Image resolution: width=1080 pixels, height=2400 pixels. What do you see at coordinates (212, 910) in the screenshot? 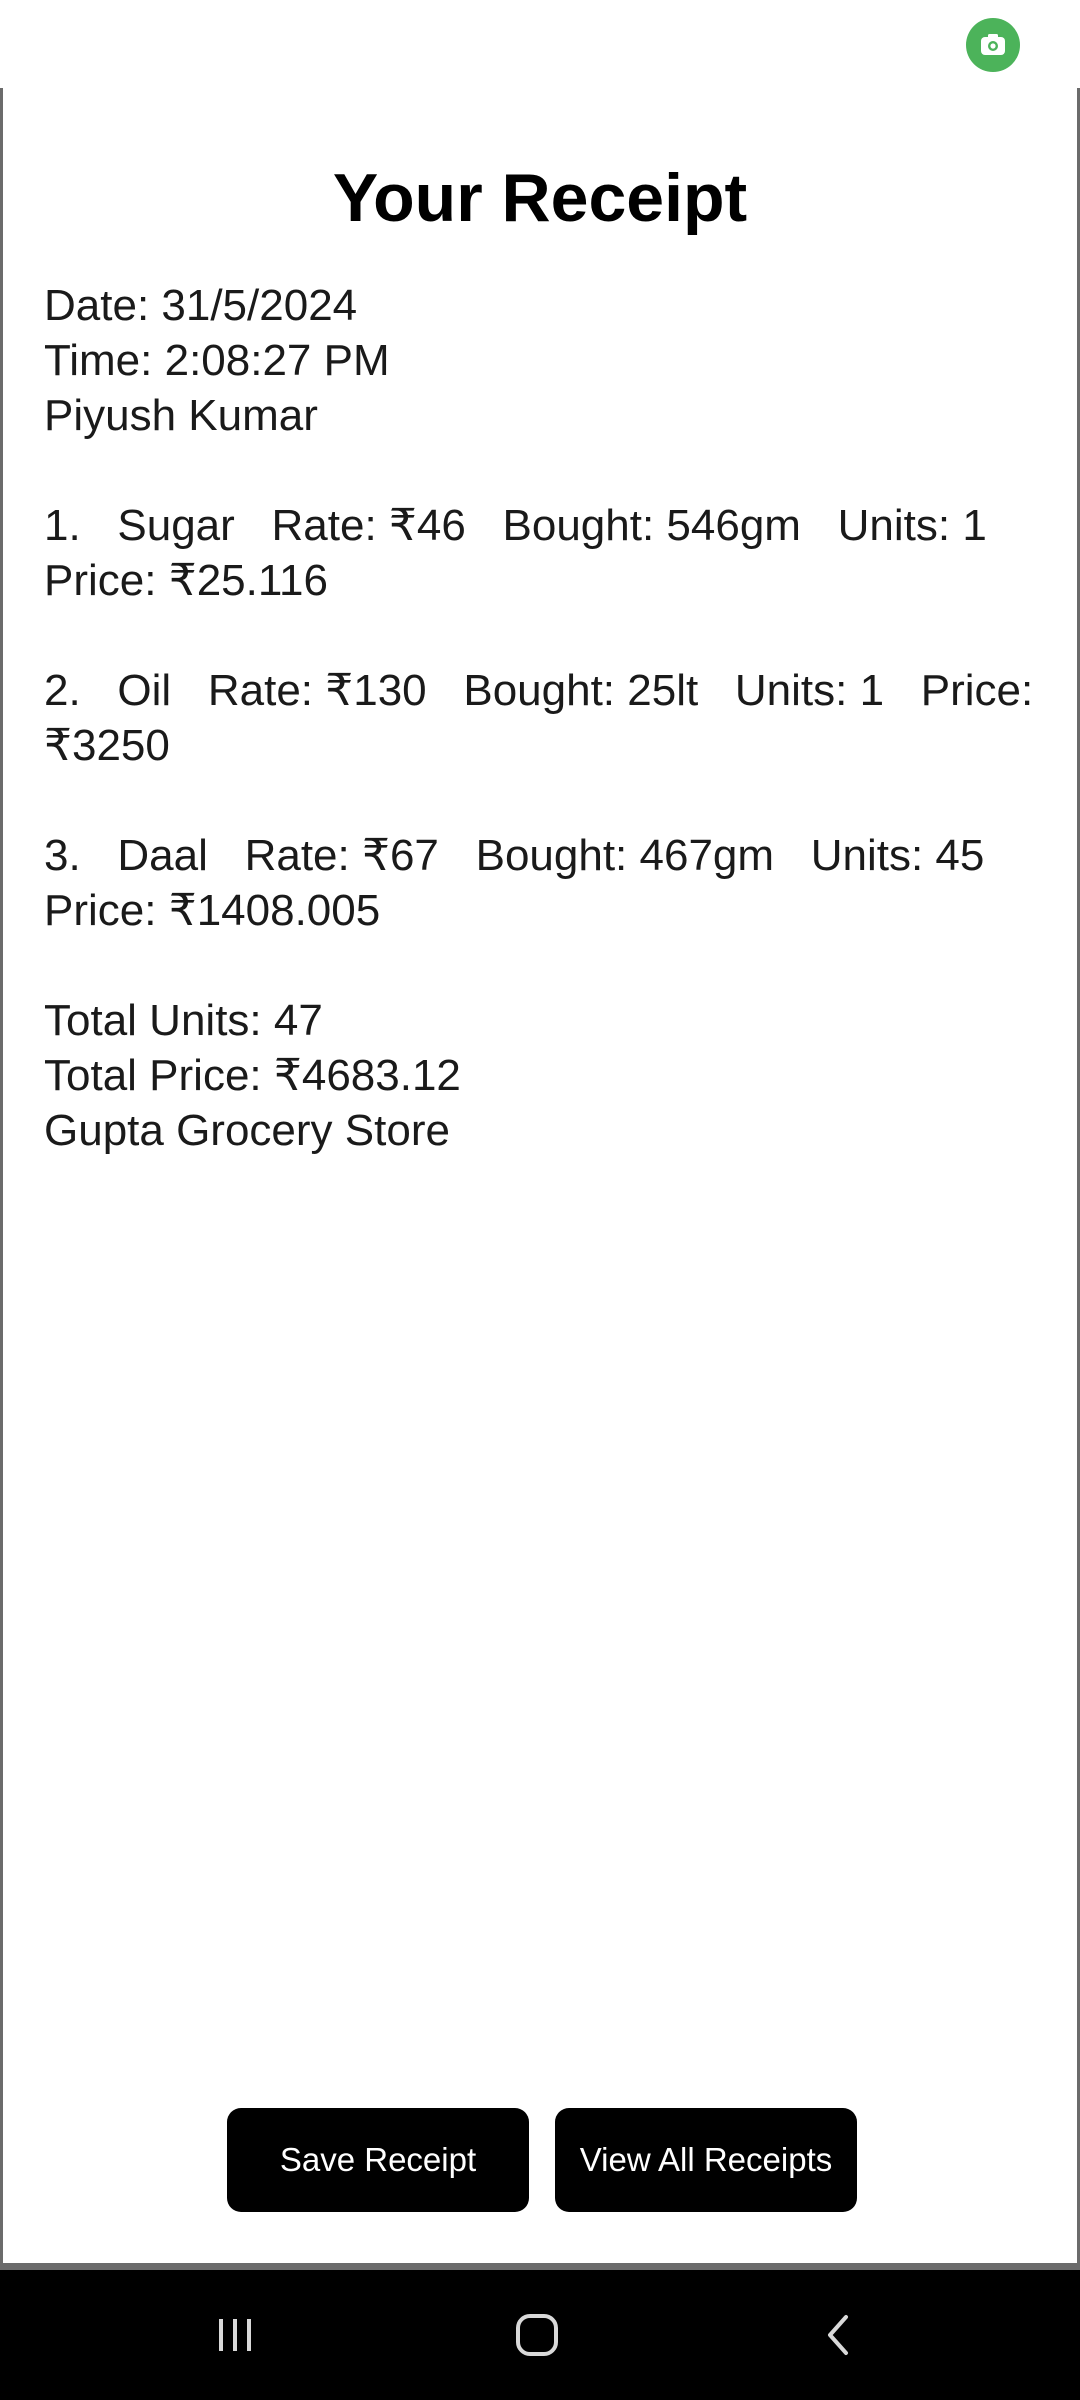
I see `item-price: Price: ₹1408.005` at bounding box center [212, 910].